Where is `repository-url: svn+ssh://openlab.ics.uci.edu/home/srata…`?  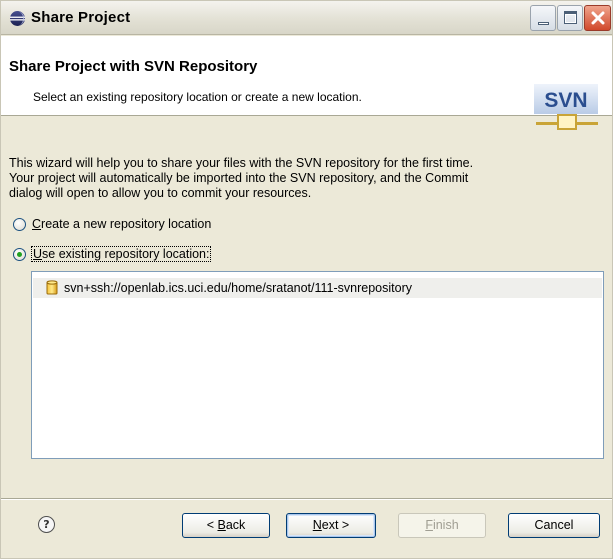
repository-url: svn+ssh://openlab.ics.uci.edu/home/srata… is located at coordinates (238, 288).